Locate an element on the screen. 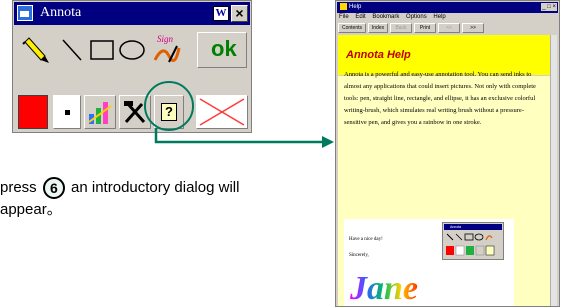 The width and height of the screenshot is (565, 307). help-menu-bar: File Edit Bookmark Options Help is located at coordinates (395, 17).